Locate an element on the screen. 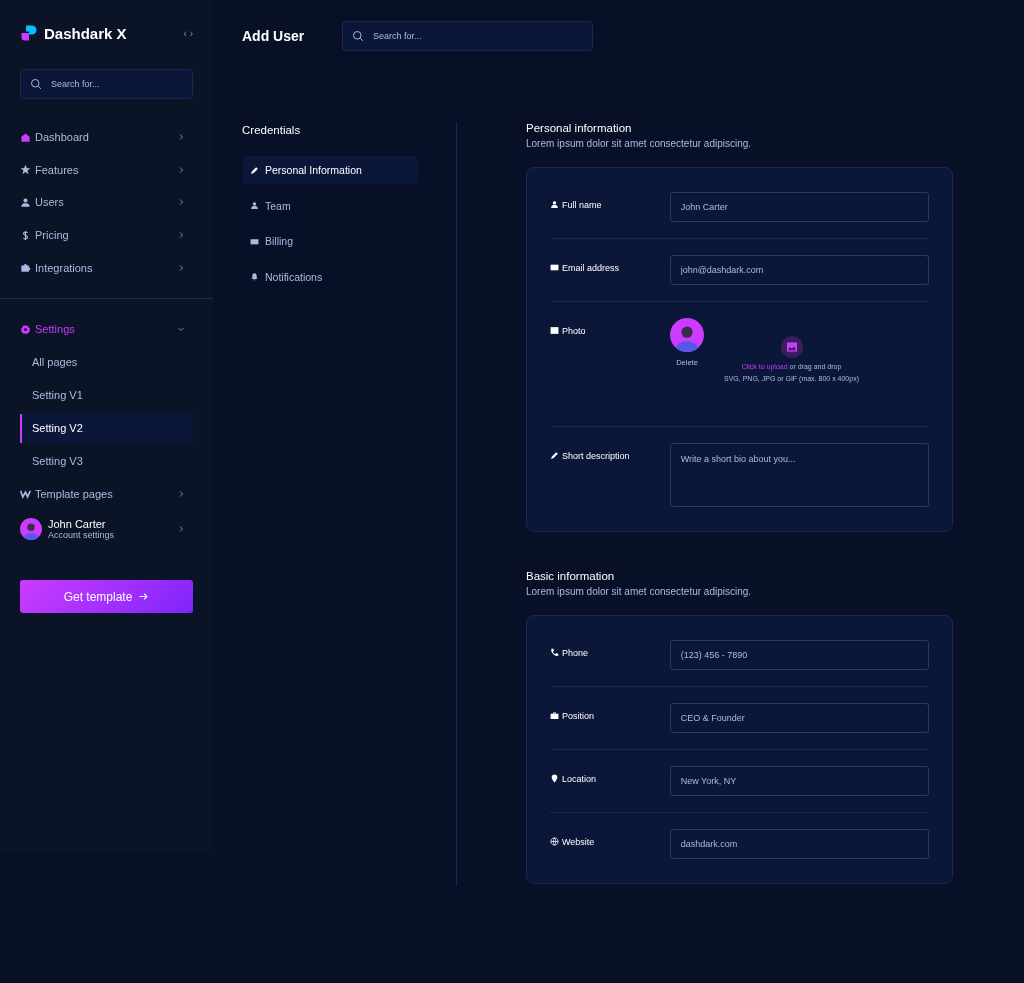  field-label: Photo is located at coordinates (574, 331).